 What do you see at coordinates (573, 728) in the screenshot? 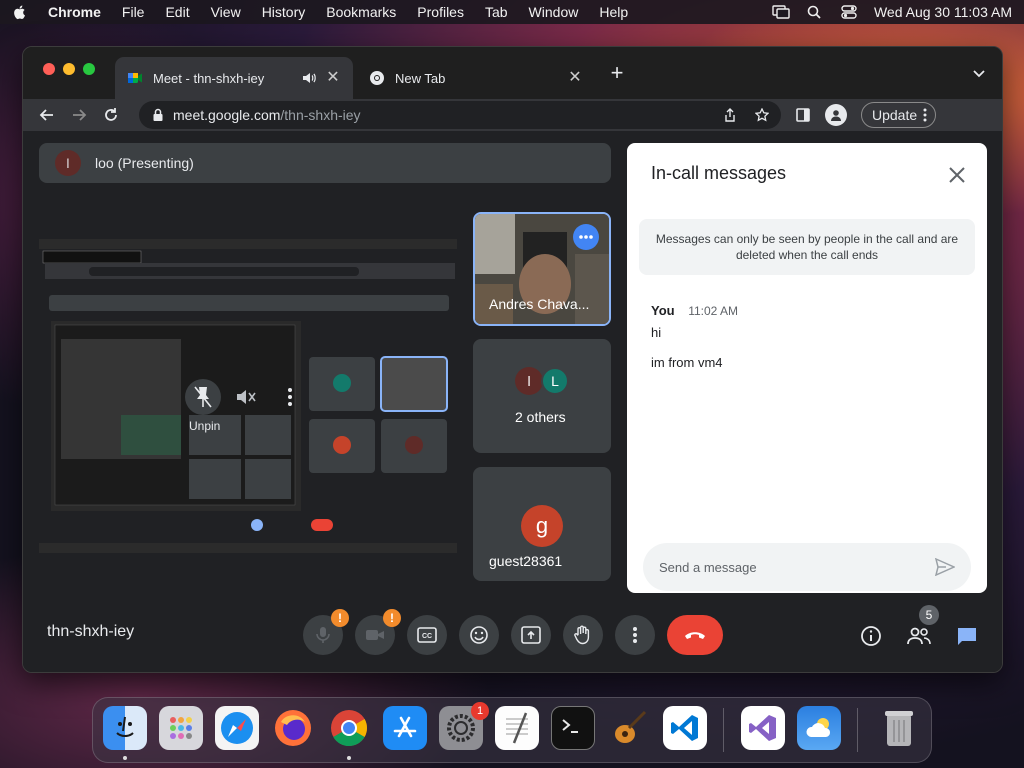
I see `dock-terminal` at bounding box center [573, 728].